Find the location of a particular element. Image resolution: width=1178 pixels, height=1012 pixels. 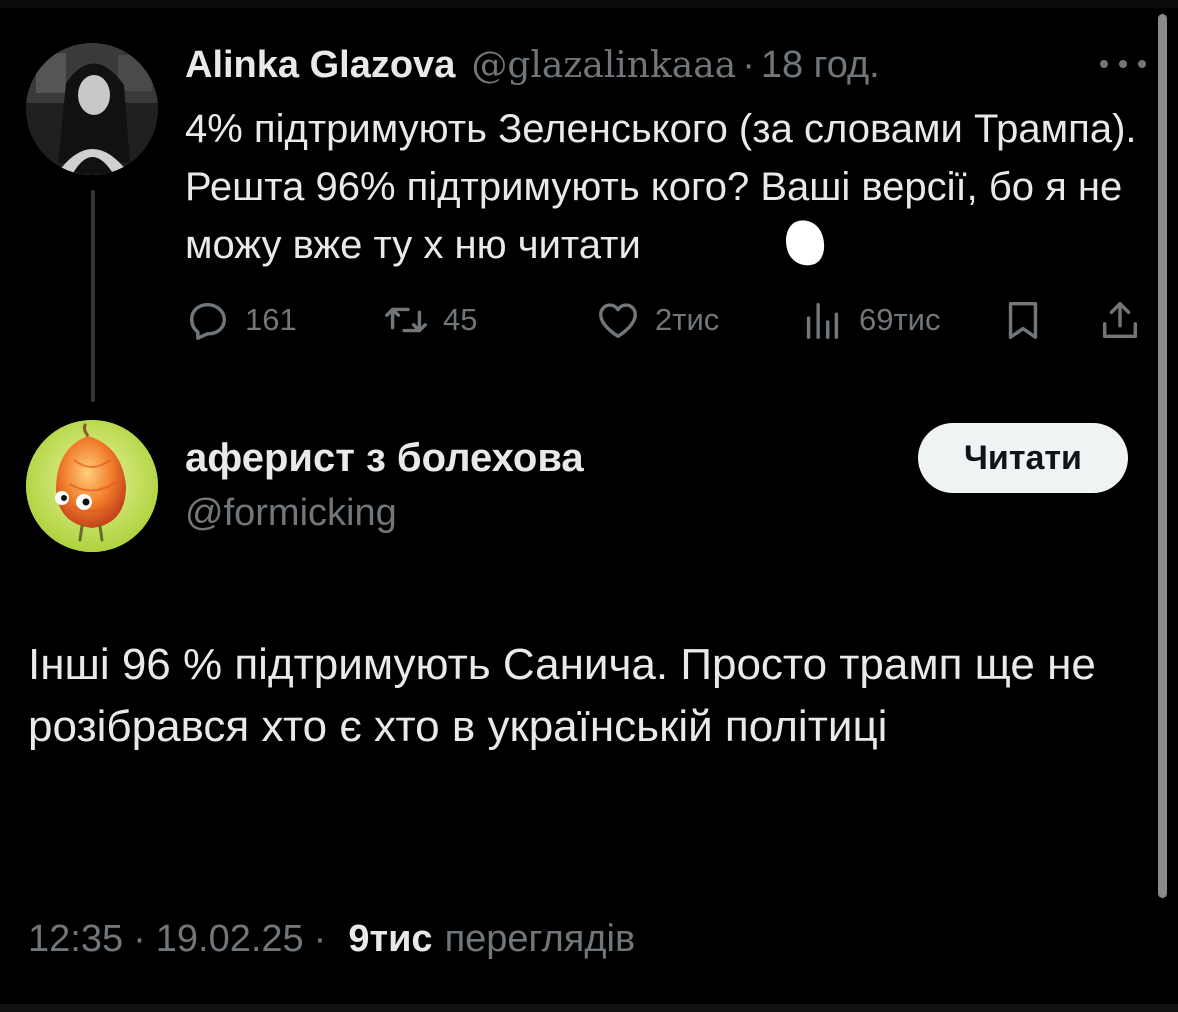

main-author-avatar is located at coordinates (92, 486).